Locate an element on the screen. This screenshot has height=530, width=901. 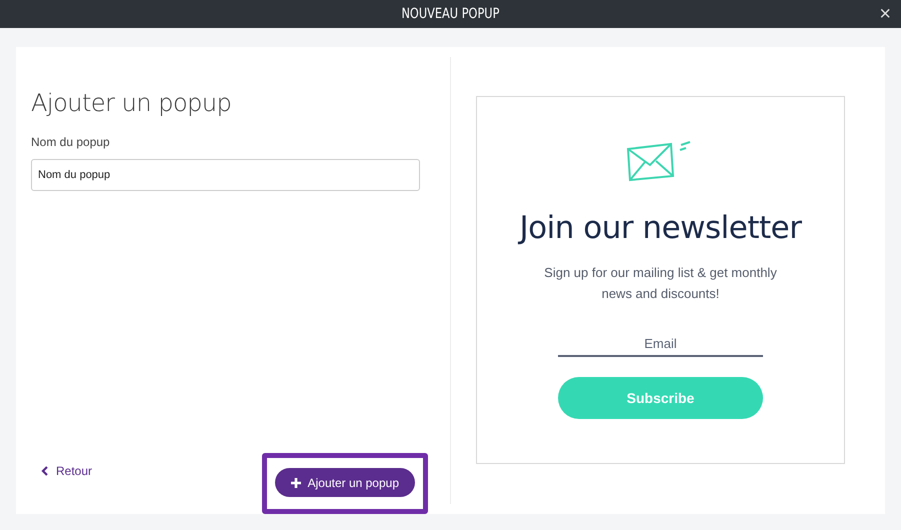
form-heading: Ajouter un popup is located at coordinates (131, 103).